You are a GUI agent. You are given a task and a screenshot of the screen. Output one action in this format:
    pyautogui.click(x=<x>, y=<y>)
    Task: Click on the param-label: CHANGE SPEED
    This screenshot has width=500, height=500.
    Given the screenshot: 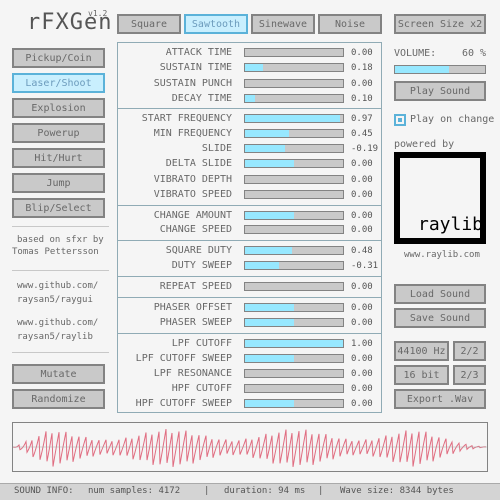 What is the action you would take?
    pyautogui.click(x=195, y=229)
    